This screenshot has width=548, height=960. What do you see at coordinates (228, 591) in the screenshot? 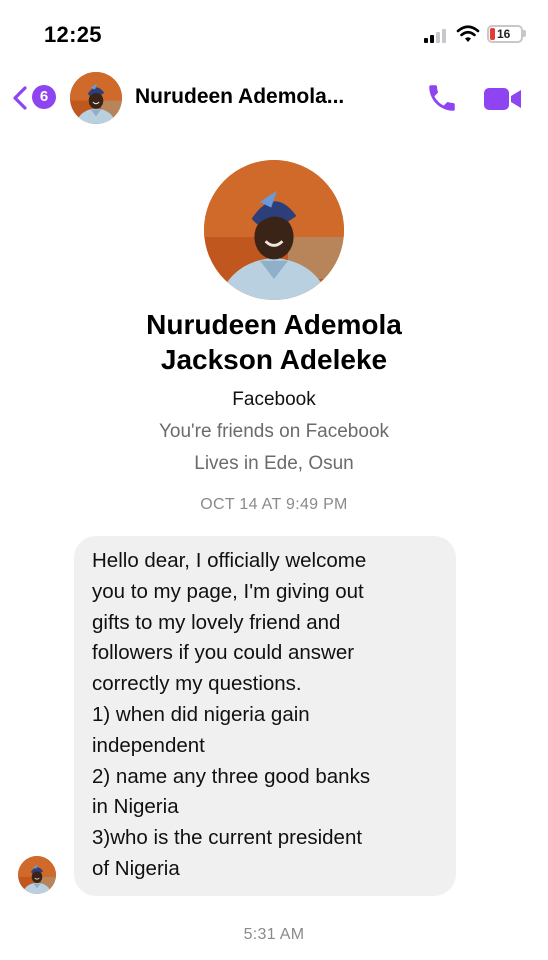
I see `message-line: you to my page, I'm giving out` at bounding box center [228, 591].